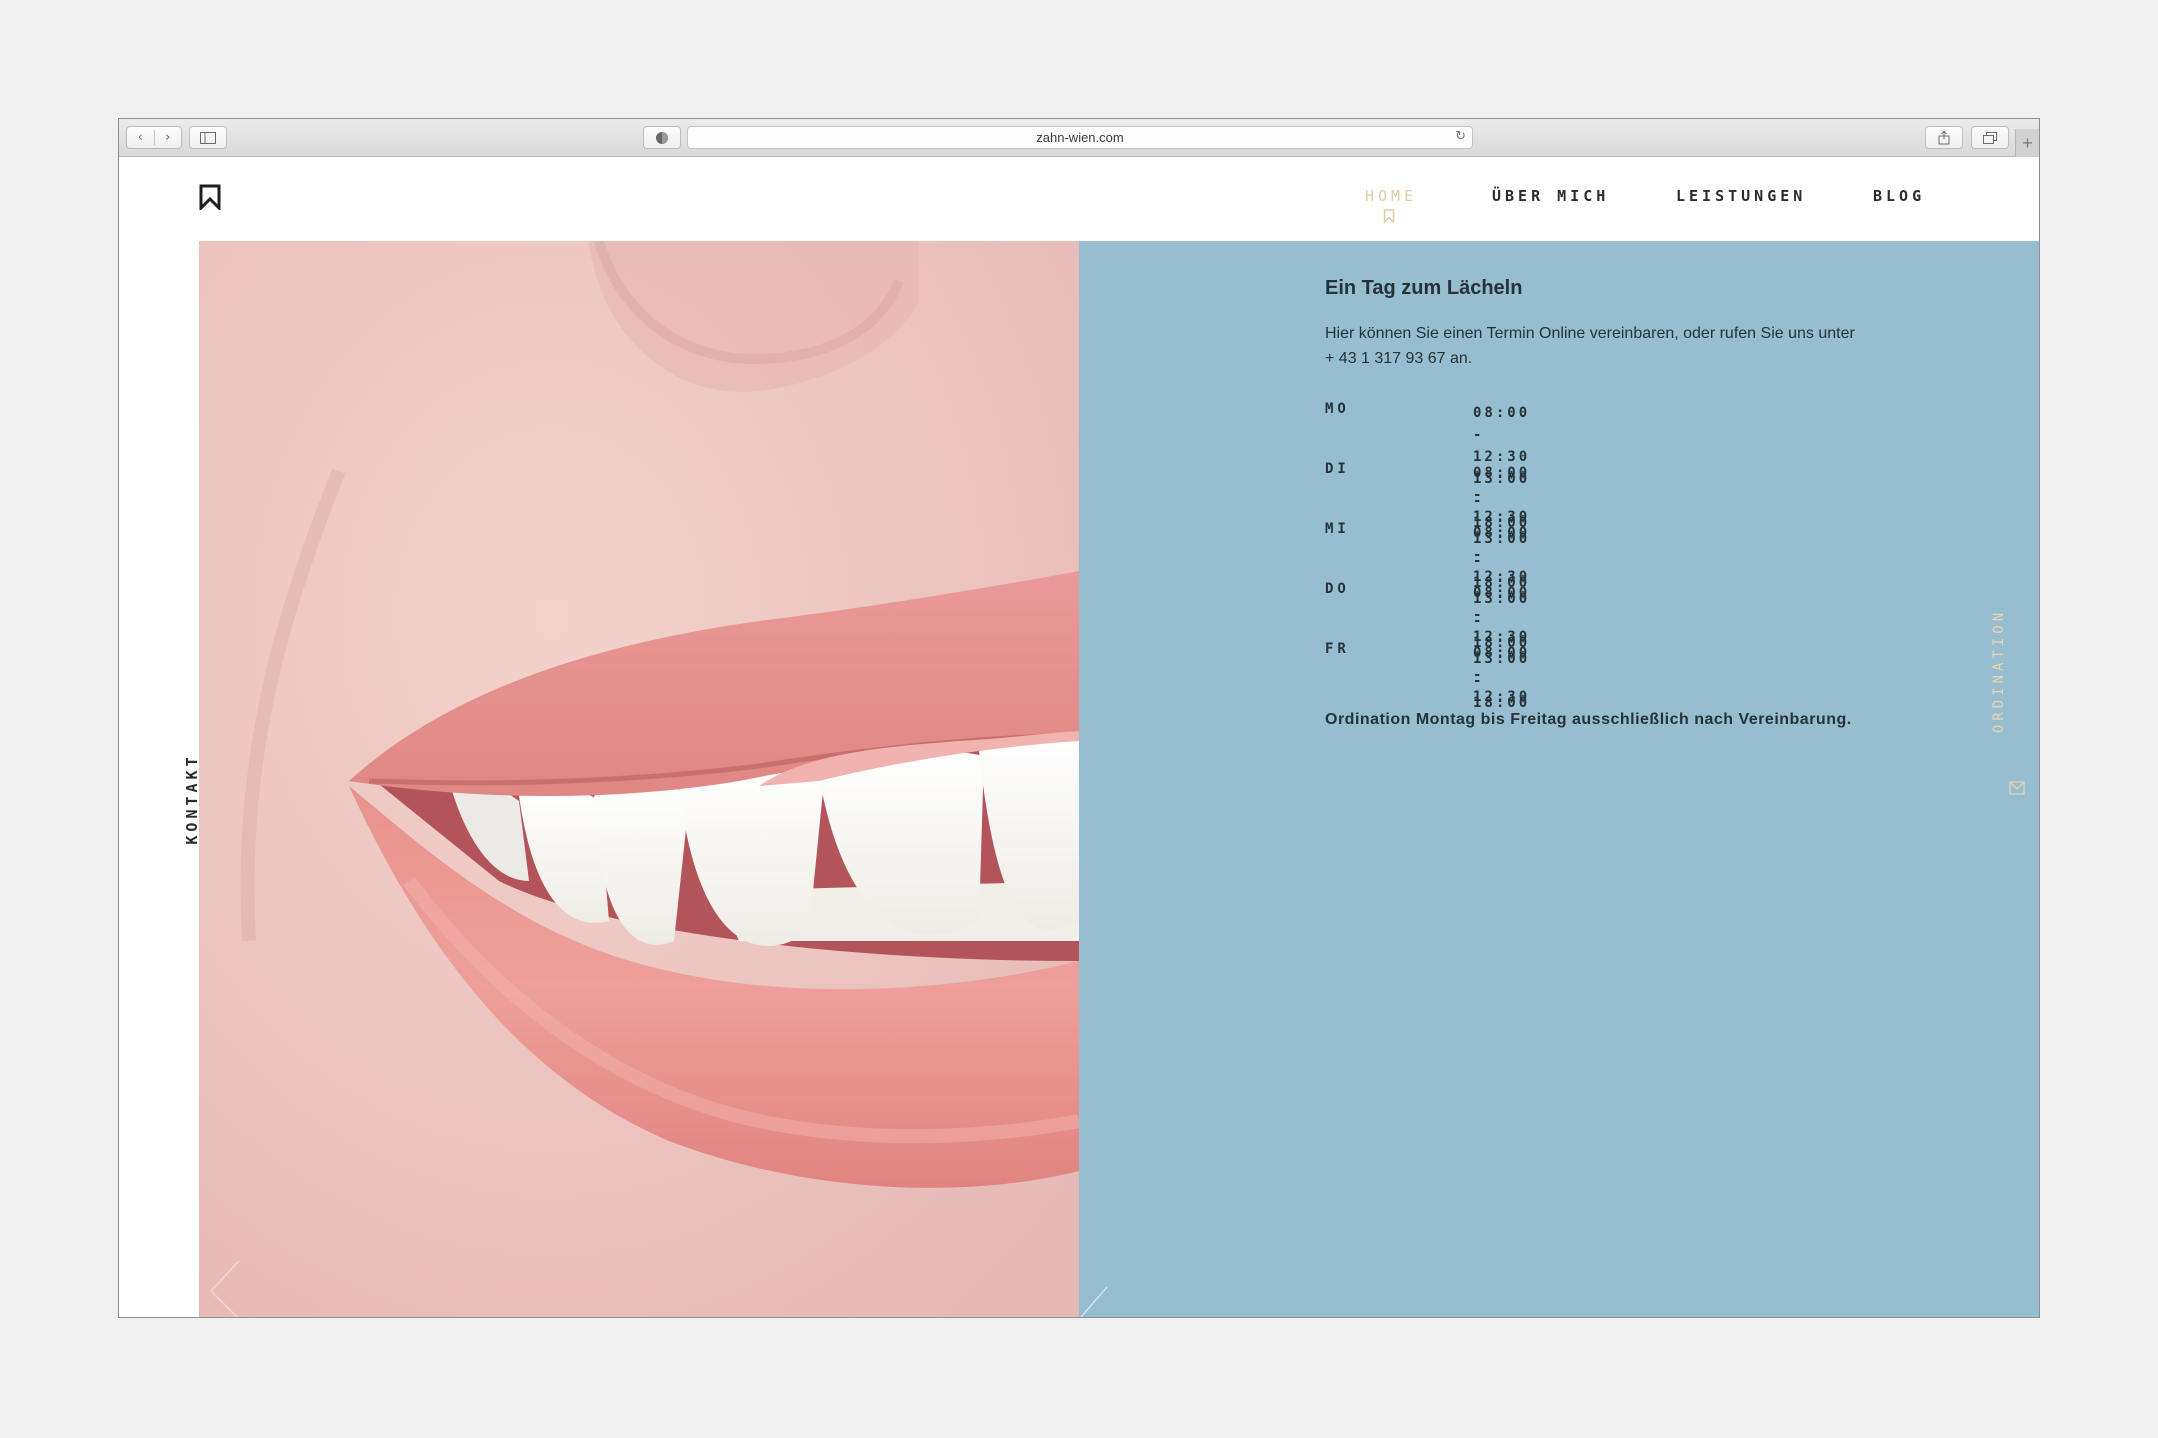 This screenshot has height=1438, width=2158. What do you see at coordinates (2001, 671) in the screenshot?
I see `ordination-tab: ORDINATION` at bounding box center [2001, 671].